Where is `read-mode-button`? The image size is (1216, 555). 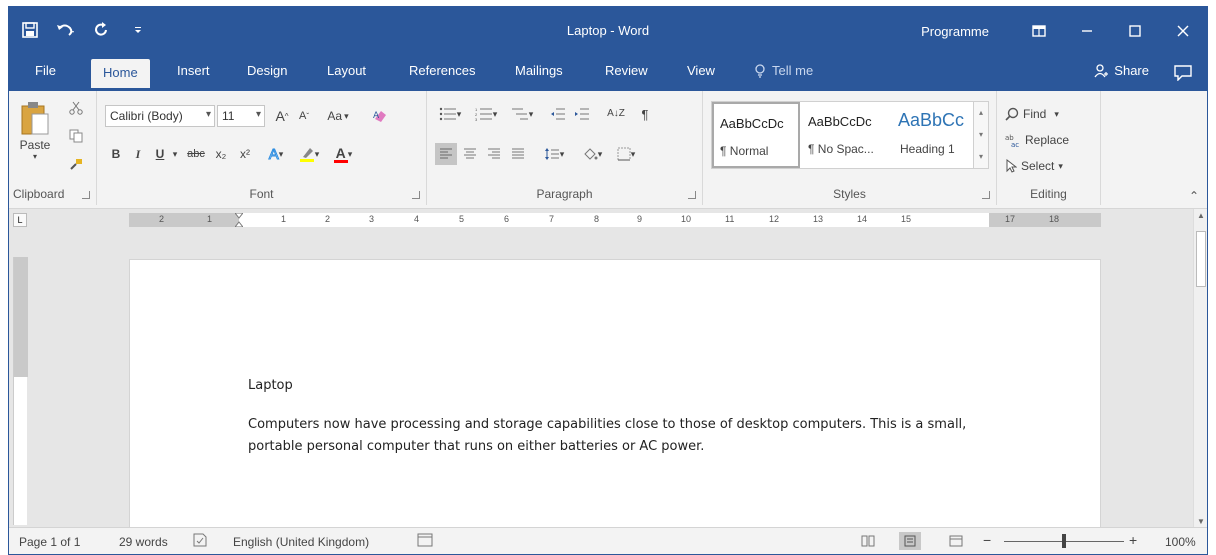
read-mode-button is located at coordinates (868, 541).